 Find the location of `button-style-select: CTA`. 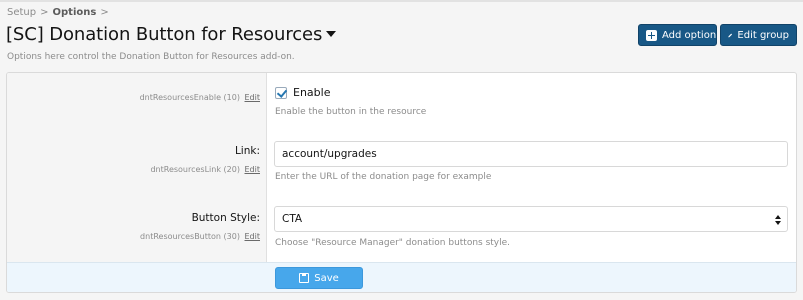

button-style-select: CTA is located at coordinates (531, 219).